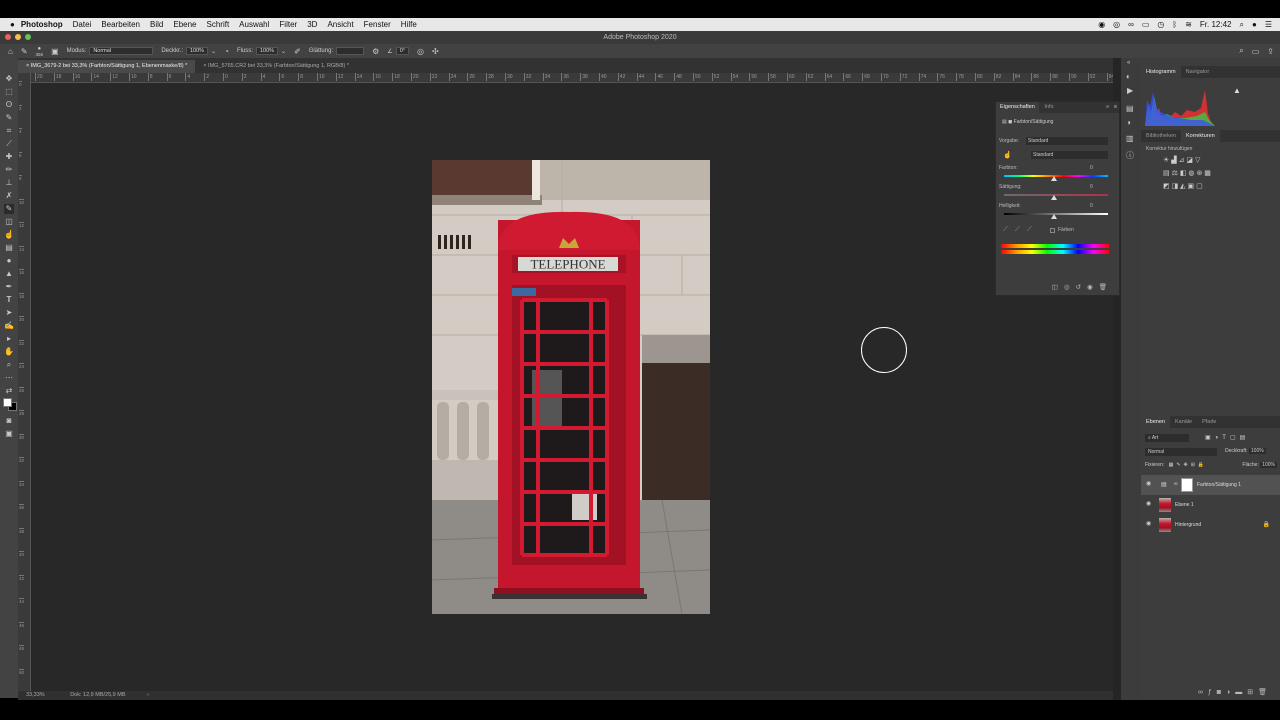 The image size is (1280, 720). I want to click on menu-bild: Bild, so click(156, 24).